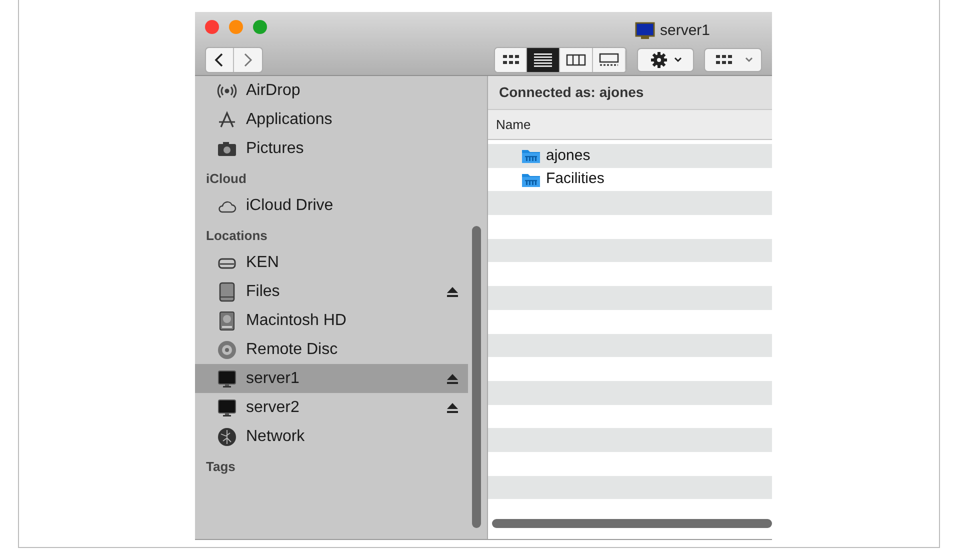 Image resolution: width=957 pixels, height=550 pixels. I want to click on sidebar-section-header: Locations, so click(237, 235).